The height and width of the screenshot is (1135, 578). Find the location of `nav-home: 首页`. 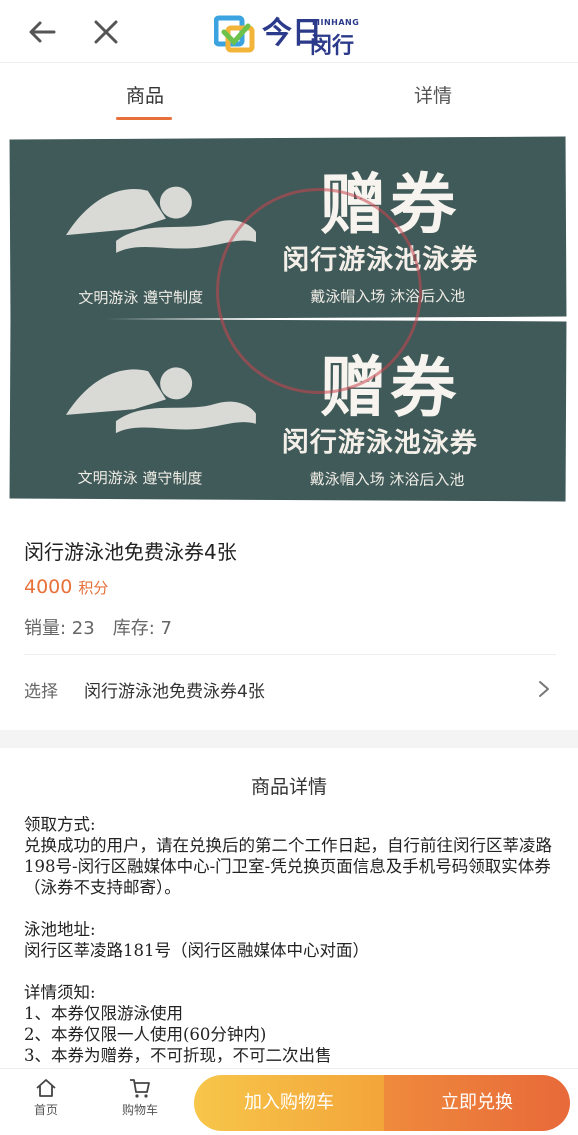

nav-home: 首页 is located at coordinates (46, 1097).